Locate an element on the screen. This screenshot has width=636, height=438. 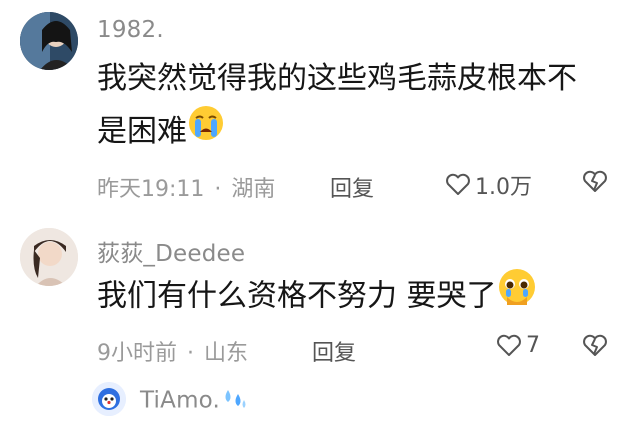
comment-text: 是困难 is located at coordinates (142, 131).